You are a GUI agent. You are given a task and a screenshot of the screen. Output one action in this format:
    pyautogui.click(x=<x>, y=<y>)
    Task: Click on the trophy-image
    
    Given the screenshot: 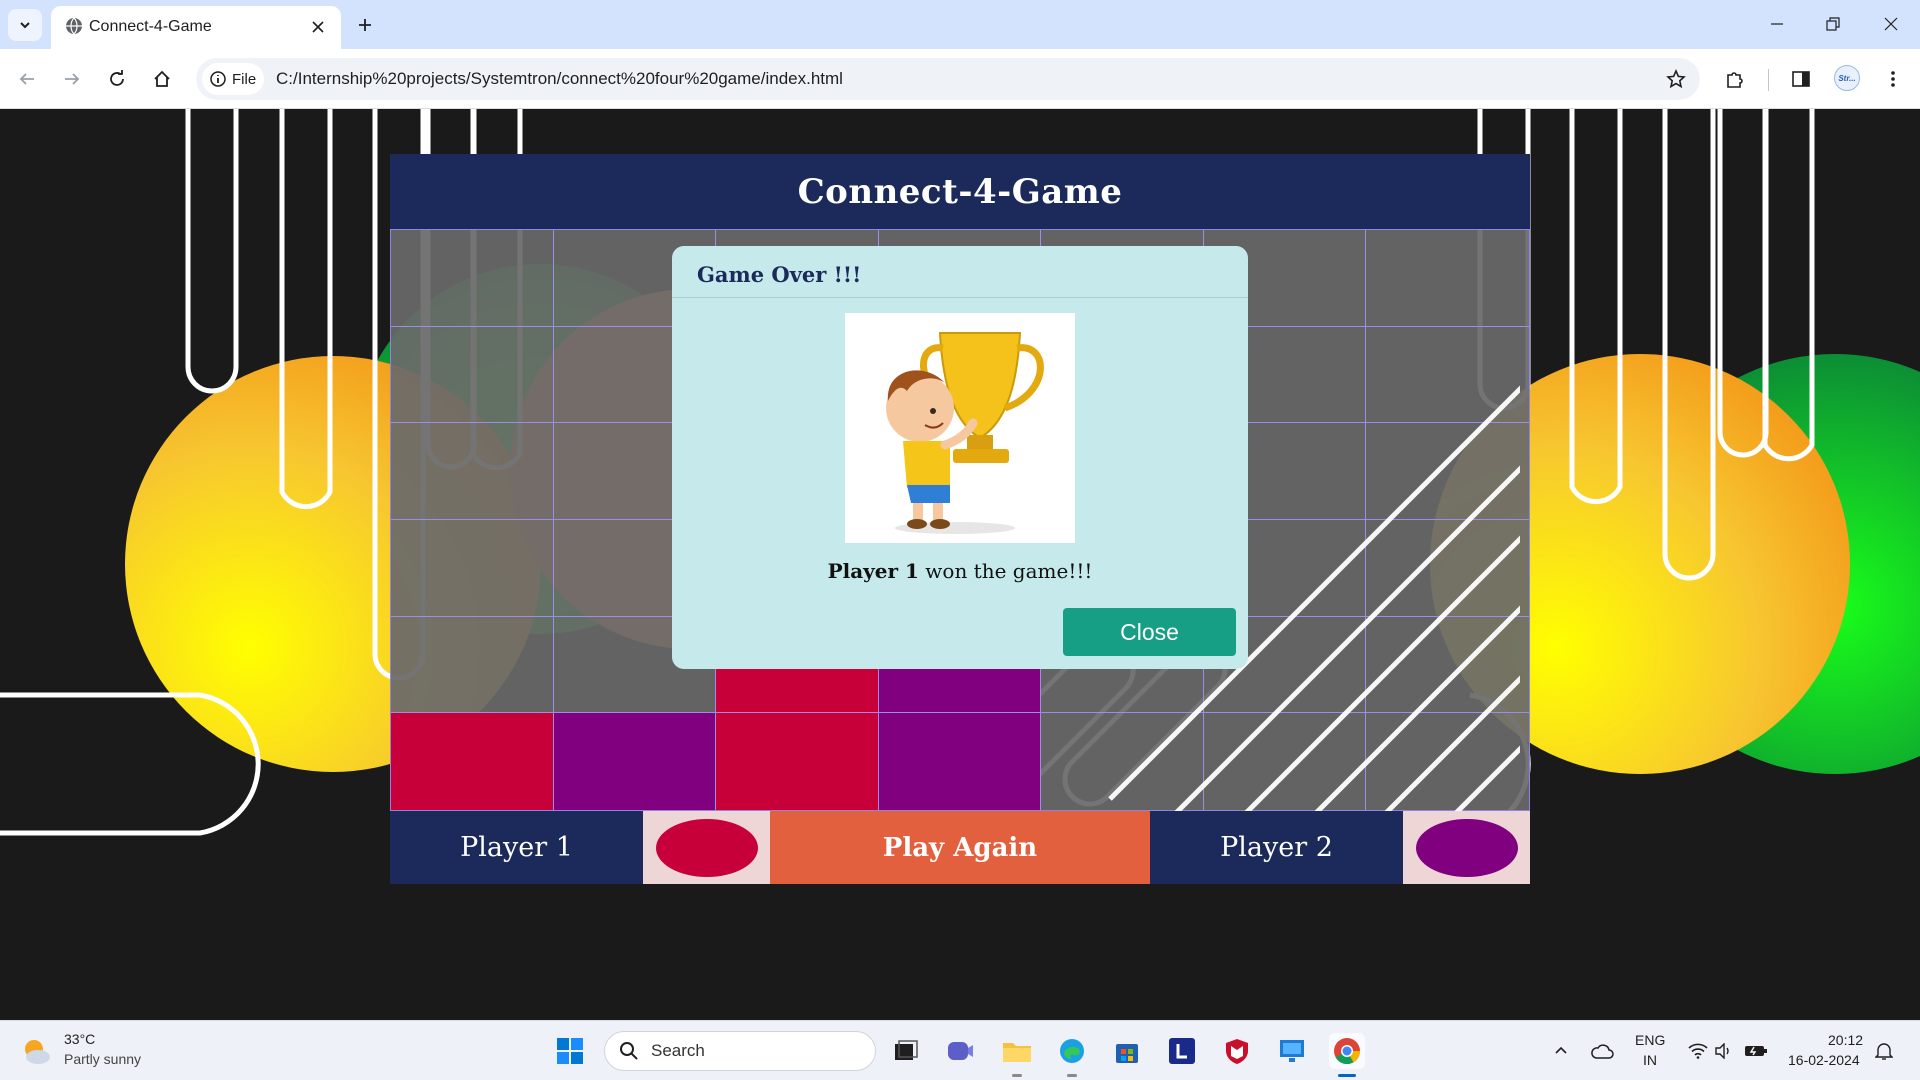 What is the action you would take?
    pyautogui.click(x=960, y=428)
    